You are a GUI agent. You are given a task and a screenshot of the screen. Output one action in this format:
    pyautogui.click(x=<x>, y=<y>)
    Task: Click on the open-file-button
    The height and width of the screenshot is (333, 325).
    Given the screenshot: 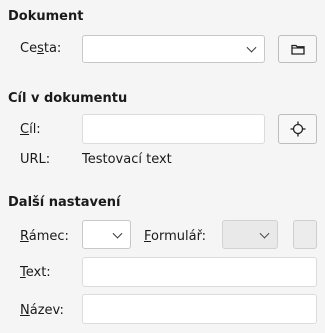 What is the action you would take?
    pyautogui.click(x=297, y=49)
    